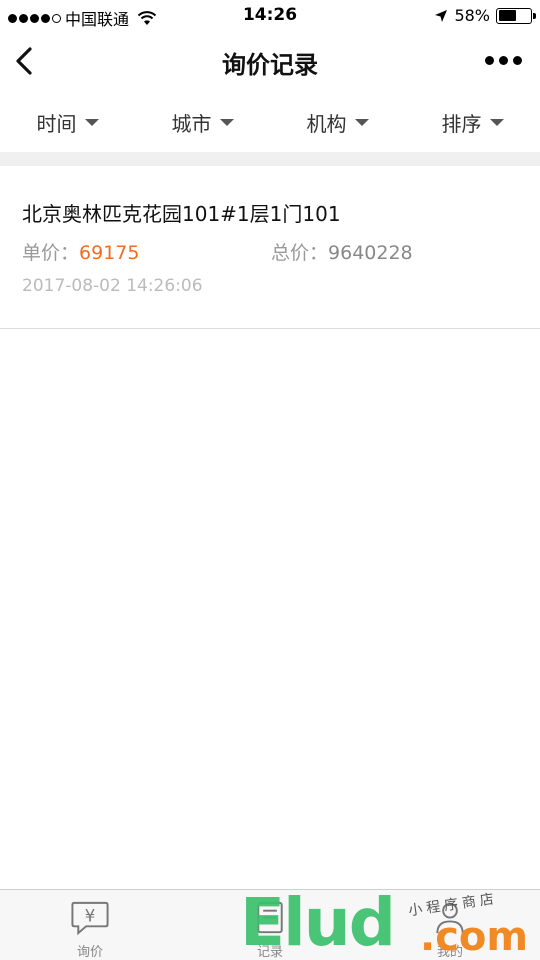  What do you see at coordinates (269, 952) in the screenshot?
I see `tab-label: 记录` at bounding box center [269, 952].